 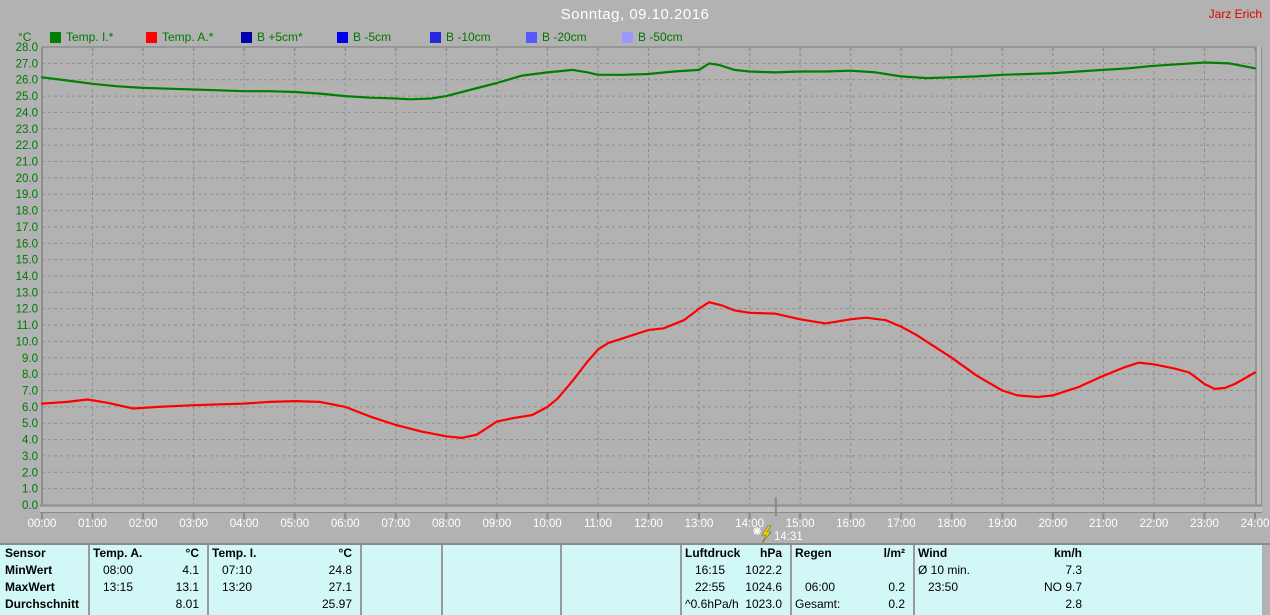 I want to click on x-tick-label: 21:00, so click(x=1103, y=524).